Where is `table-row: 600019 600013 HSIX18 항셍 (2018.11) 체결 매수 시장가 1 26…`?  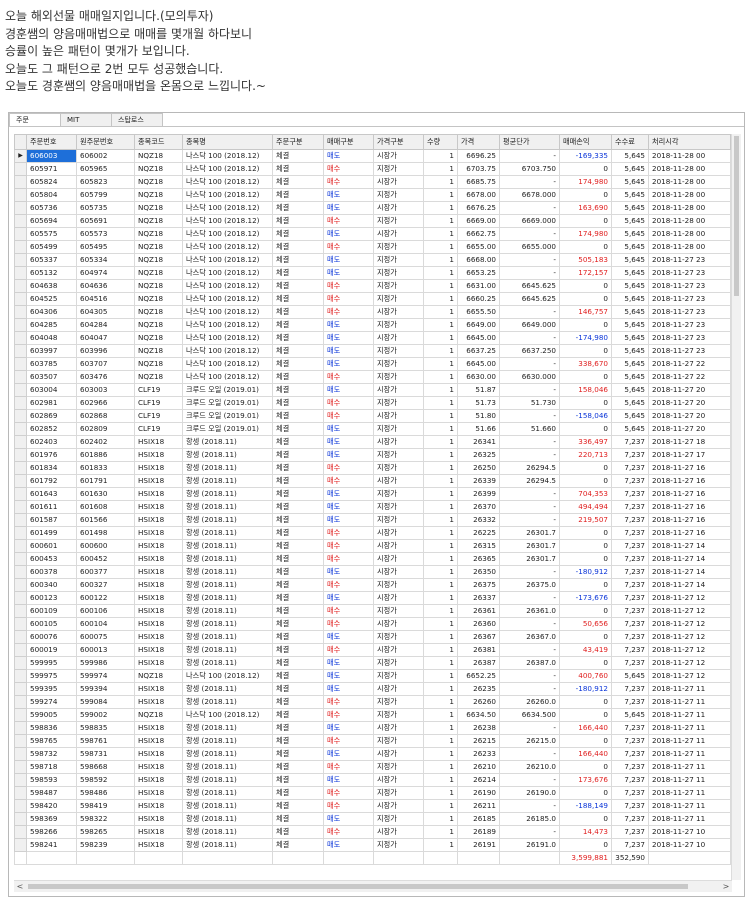 table-row: 600019 600013 HSIX18 항셍 (2018.11) 체결 매수 시장가 1 26… is located at coordinates (372, 650).